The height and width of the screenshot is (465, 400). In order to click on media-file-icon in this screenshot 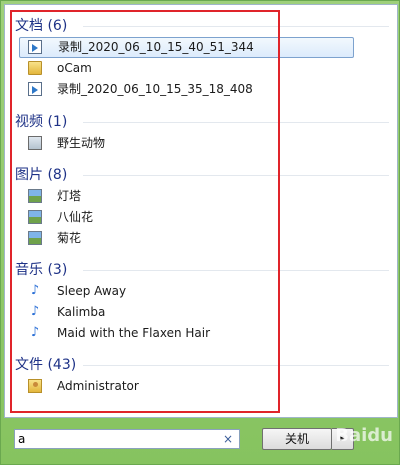, I will do `click(35, 143)`.